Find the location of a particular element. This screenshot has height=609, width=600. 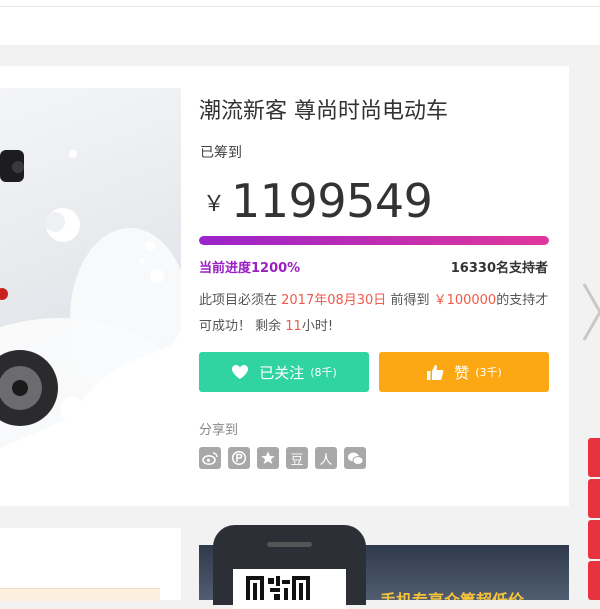

next-arrow-icon is located at coordinates (590, 312).